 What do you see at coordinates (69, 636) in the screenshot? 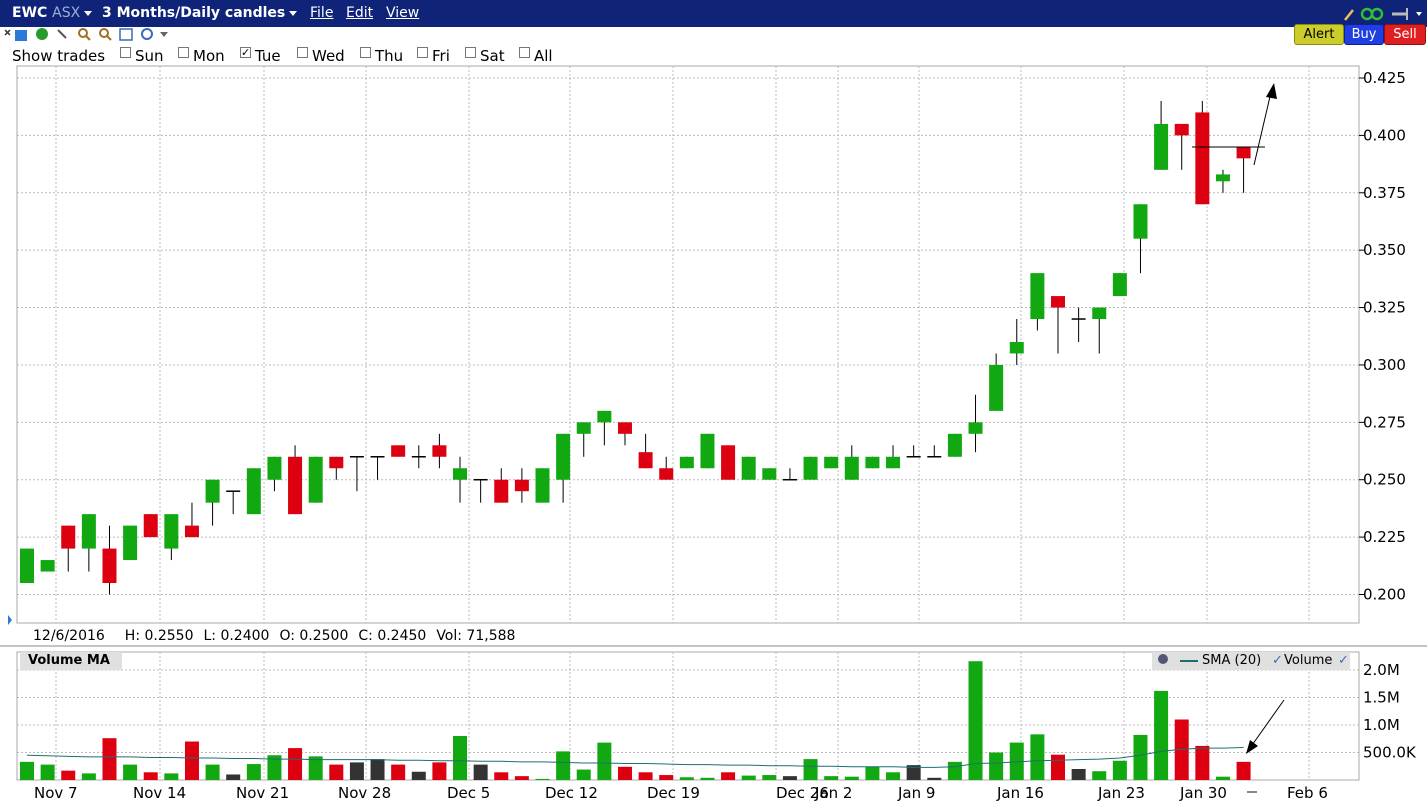
I see `readout-date: 12/6/2016` at bounding box center [69, 636].